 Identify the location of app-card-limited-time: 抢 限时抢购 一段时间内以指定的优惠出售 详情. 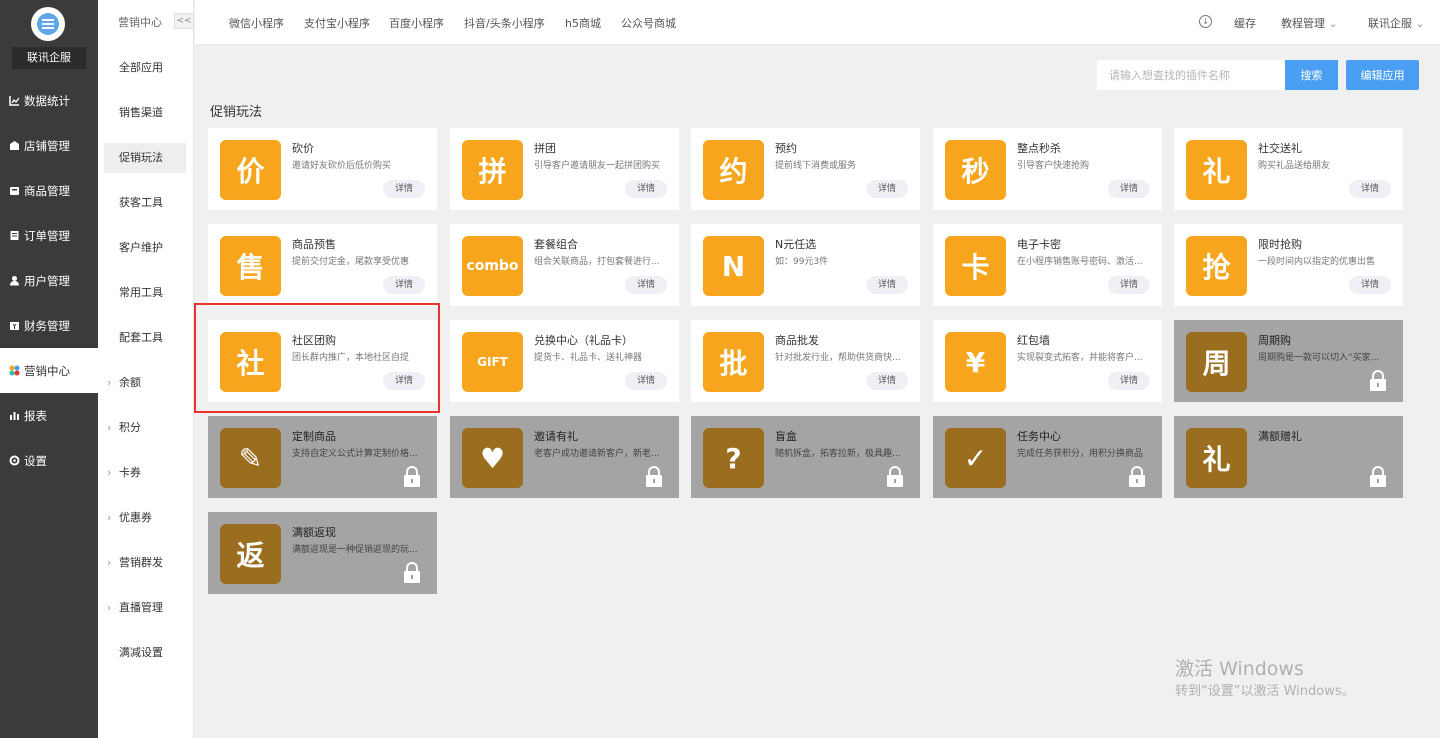
(1288, 265).